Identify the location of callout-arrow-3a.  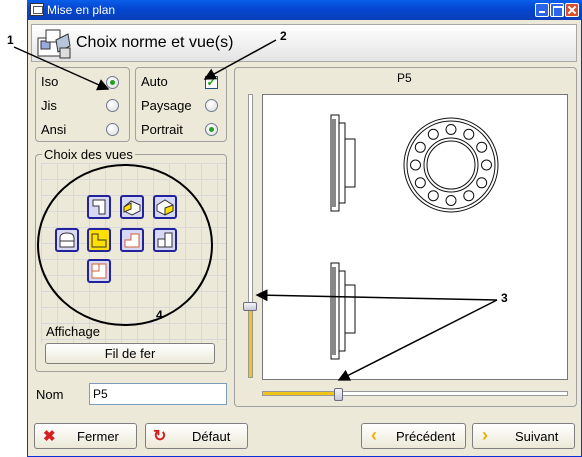
(376, 295).